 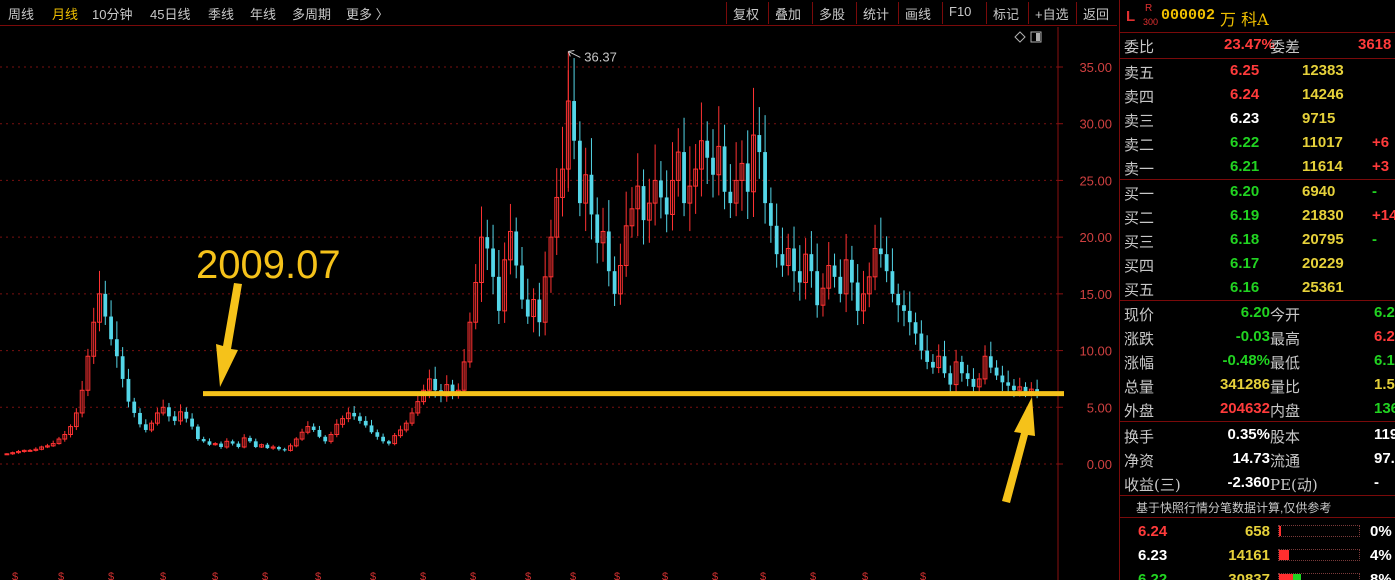 What do you see at coordinates (1285, 363) in the screenshot?
I see `stat-label: 最低` at bounding box center [1285, 363].